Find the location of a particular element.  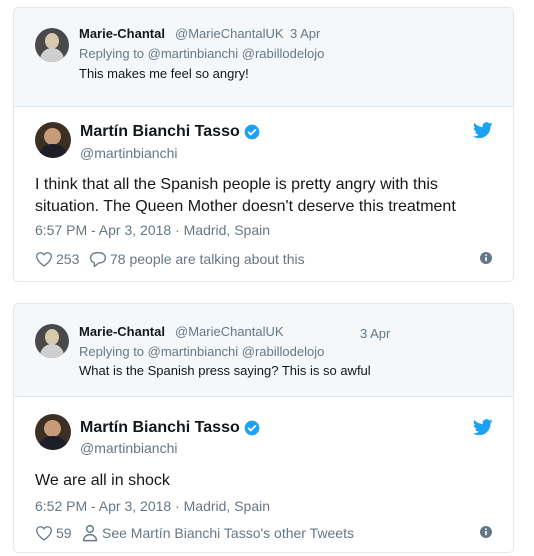

speech-bubble-icon is located at coordinates (98, 259).